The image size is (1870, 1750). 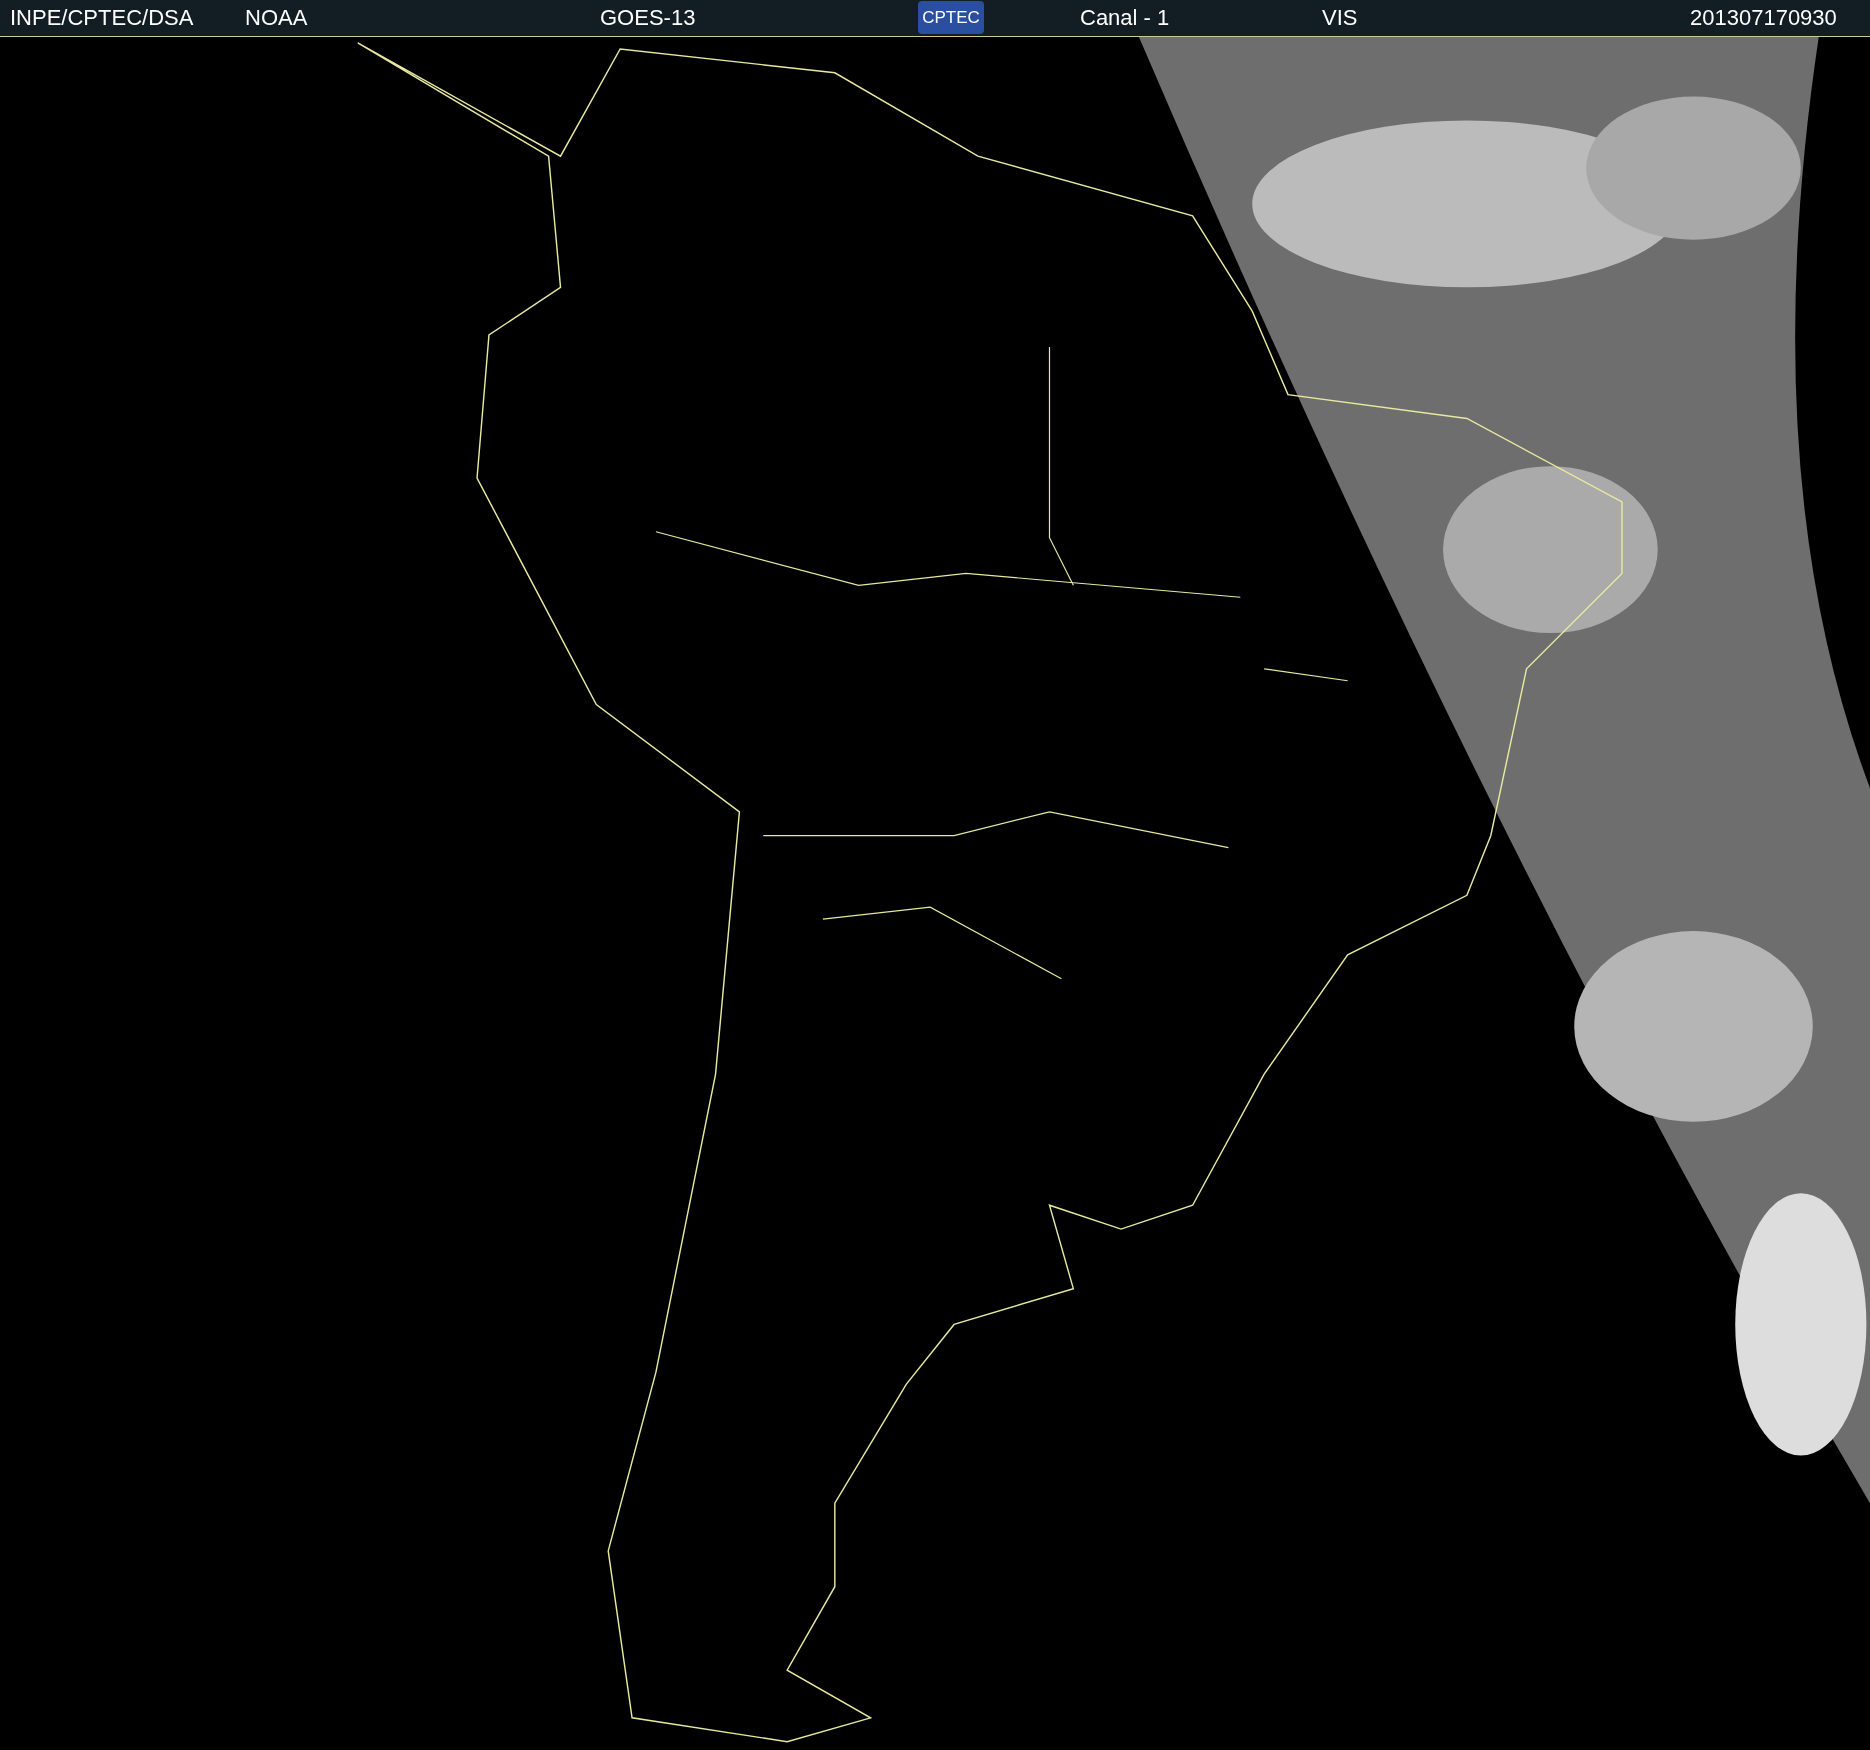 What do you see at coordinates (648, 18) in the screenshot?
I see `satellite-label: GOES-13` at bounding box center [648, 18].